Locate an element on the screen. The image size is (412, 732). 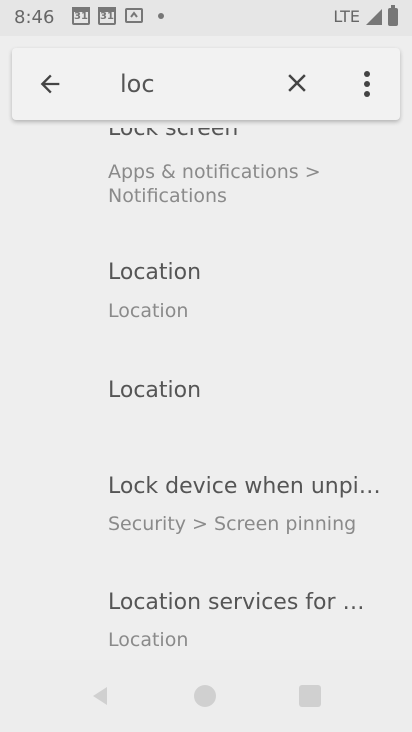
nav-recents-icon is located at coordinates (310, 696).